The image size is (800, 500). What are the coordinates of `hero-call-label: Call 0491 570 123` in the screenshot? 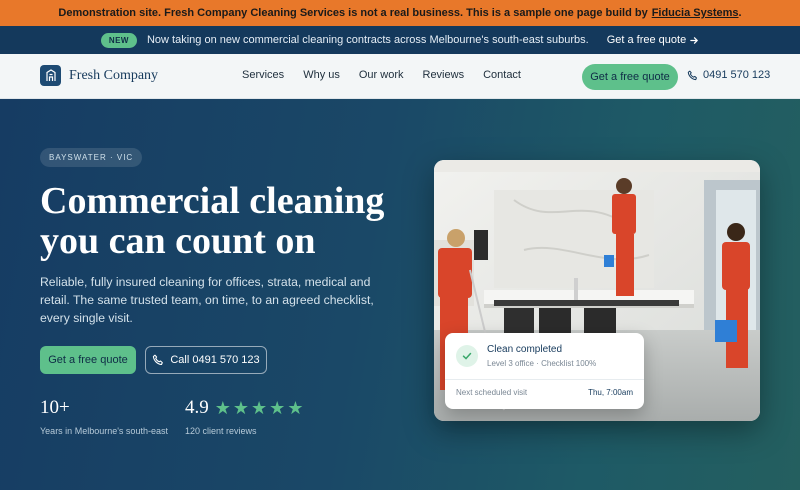 It's located at (215, 360).